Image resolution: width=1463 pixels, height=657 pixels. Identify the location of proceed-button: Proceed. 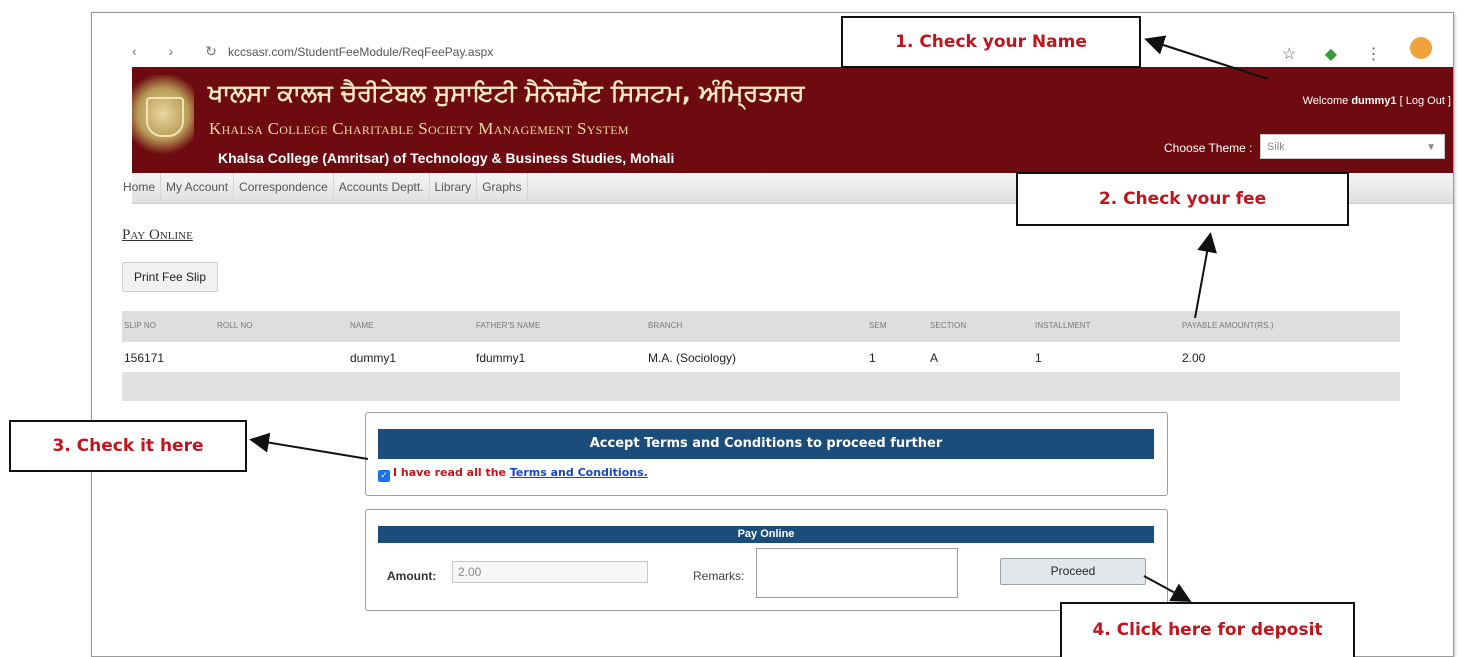
(1073, 571).